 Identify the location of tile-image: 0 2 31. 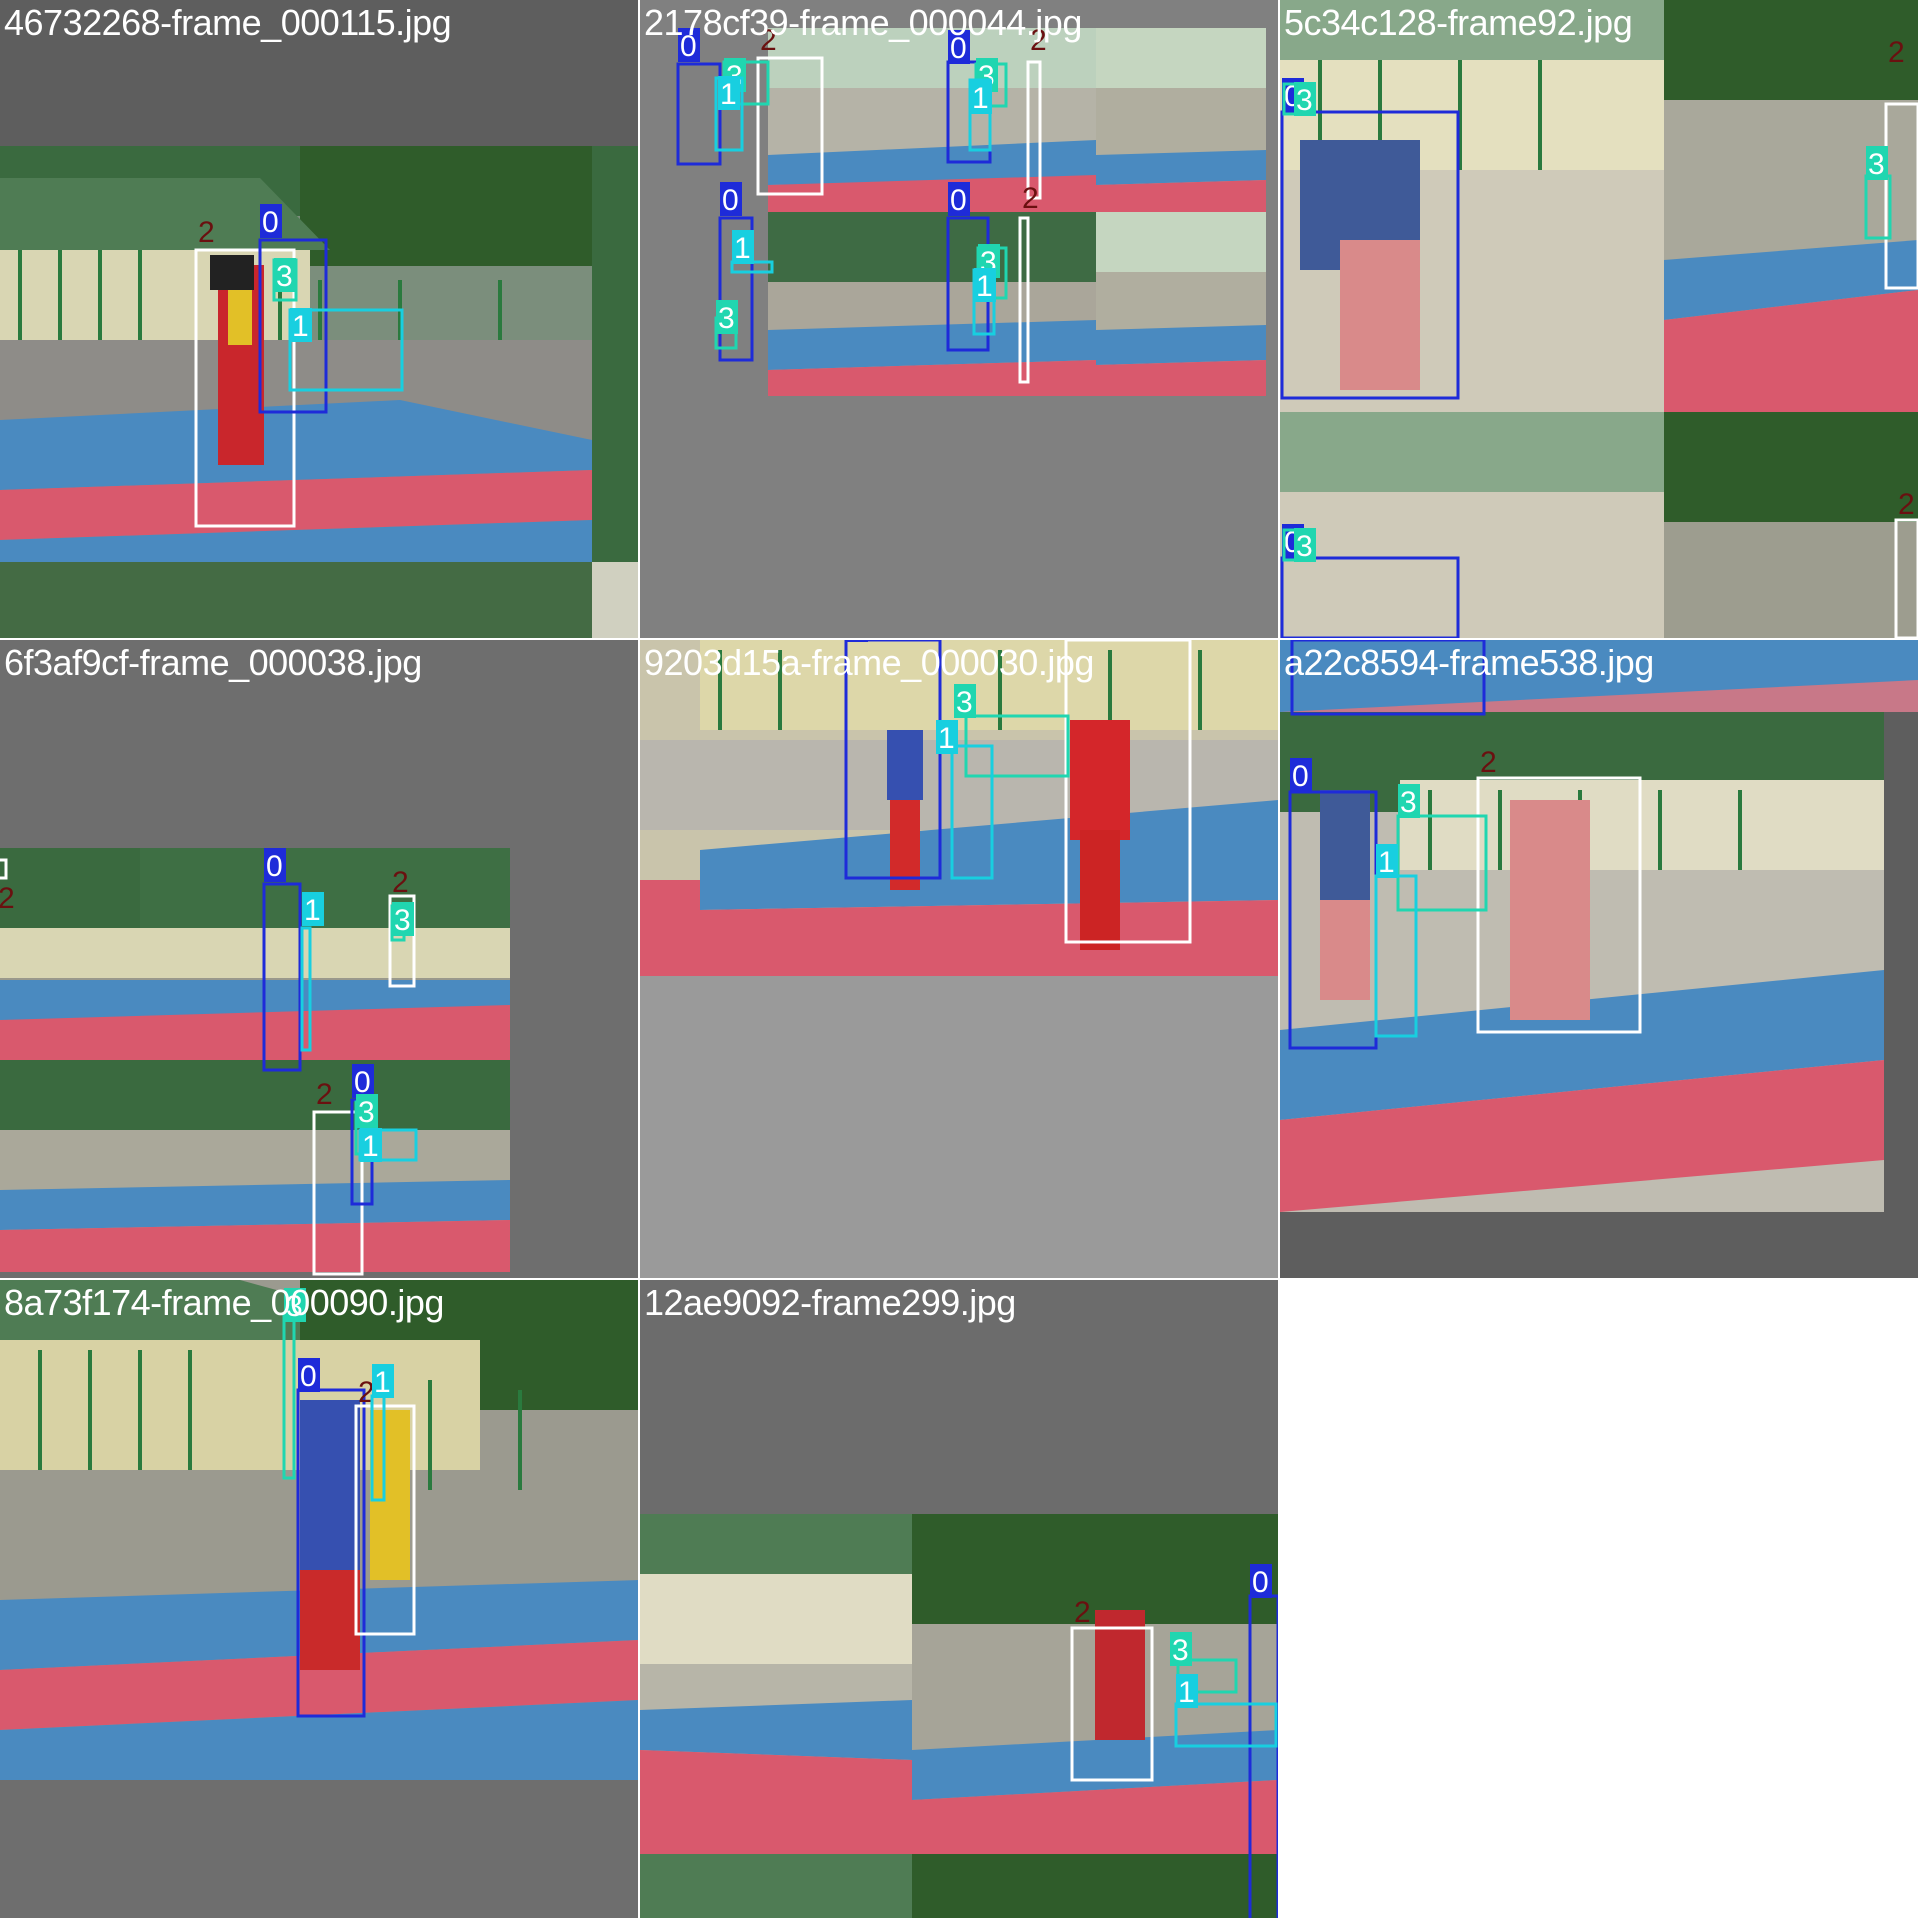
(959, 959).